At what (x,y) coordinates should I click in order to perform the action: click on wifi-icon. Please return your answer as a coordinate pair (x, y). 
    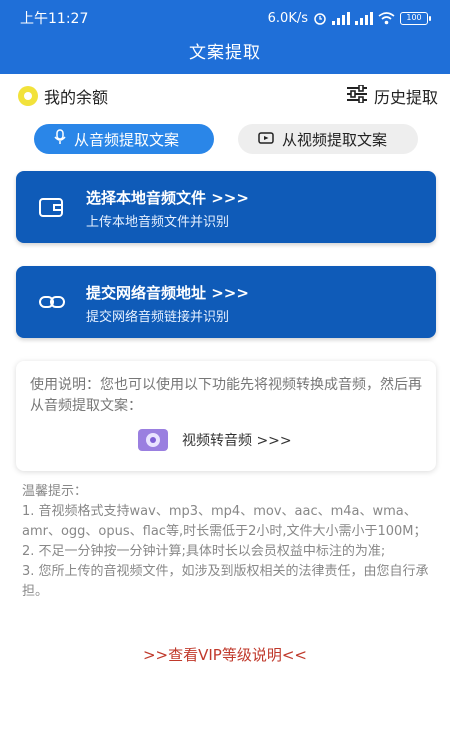
    Looking at the image, I should click on (386, 18).